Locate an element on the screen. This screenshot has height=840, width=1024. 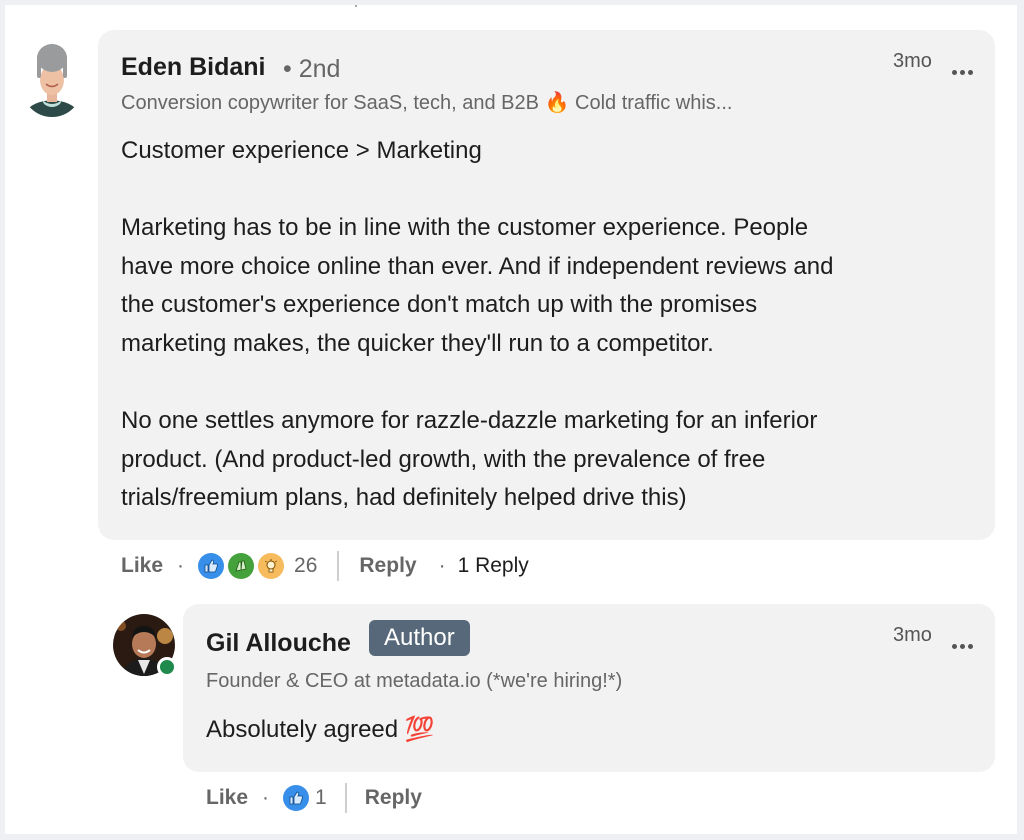
connection-degree: • 2nd is located at coordinates (312, 69).